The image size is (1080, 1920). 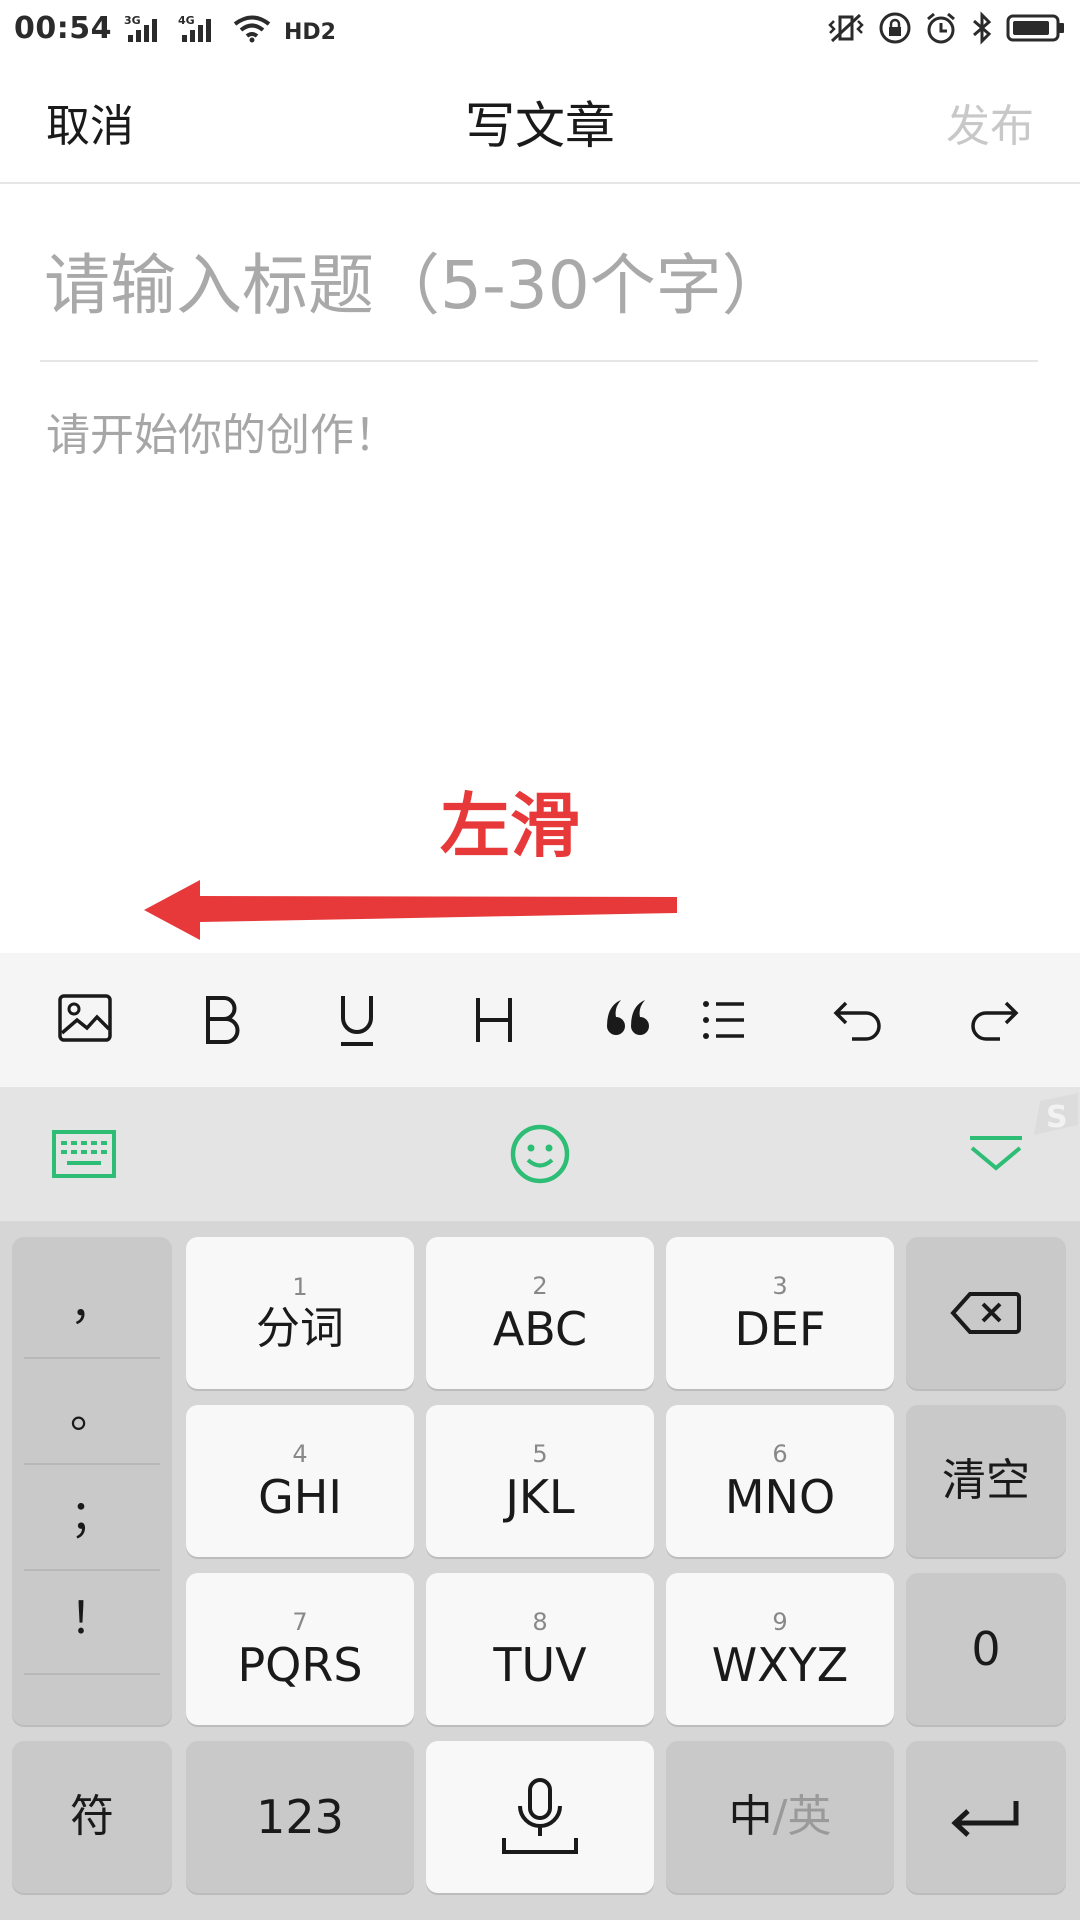 What do you see at coordinates (300, 1287) in the screenshot?
I see `key-number: 1` at bounding box center [300, 1287].